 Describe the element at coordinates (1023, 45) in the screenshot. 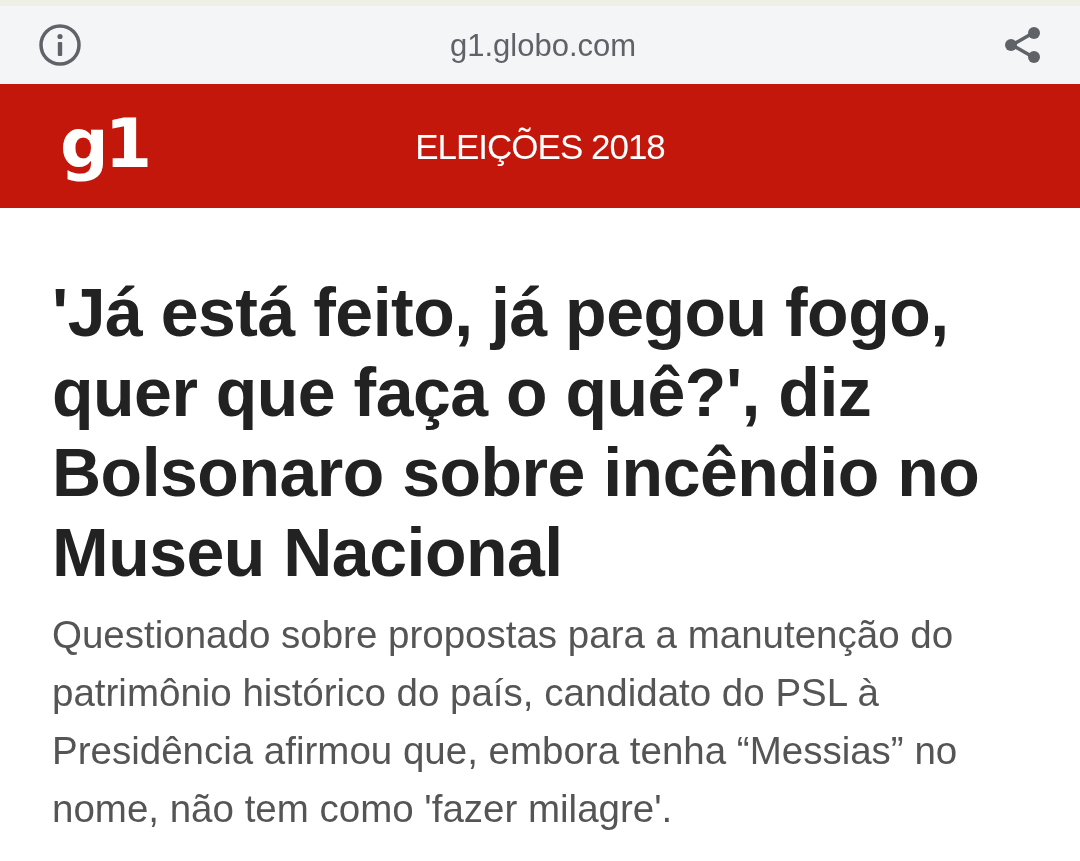

I see `share-icon` at that location.